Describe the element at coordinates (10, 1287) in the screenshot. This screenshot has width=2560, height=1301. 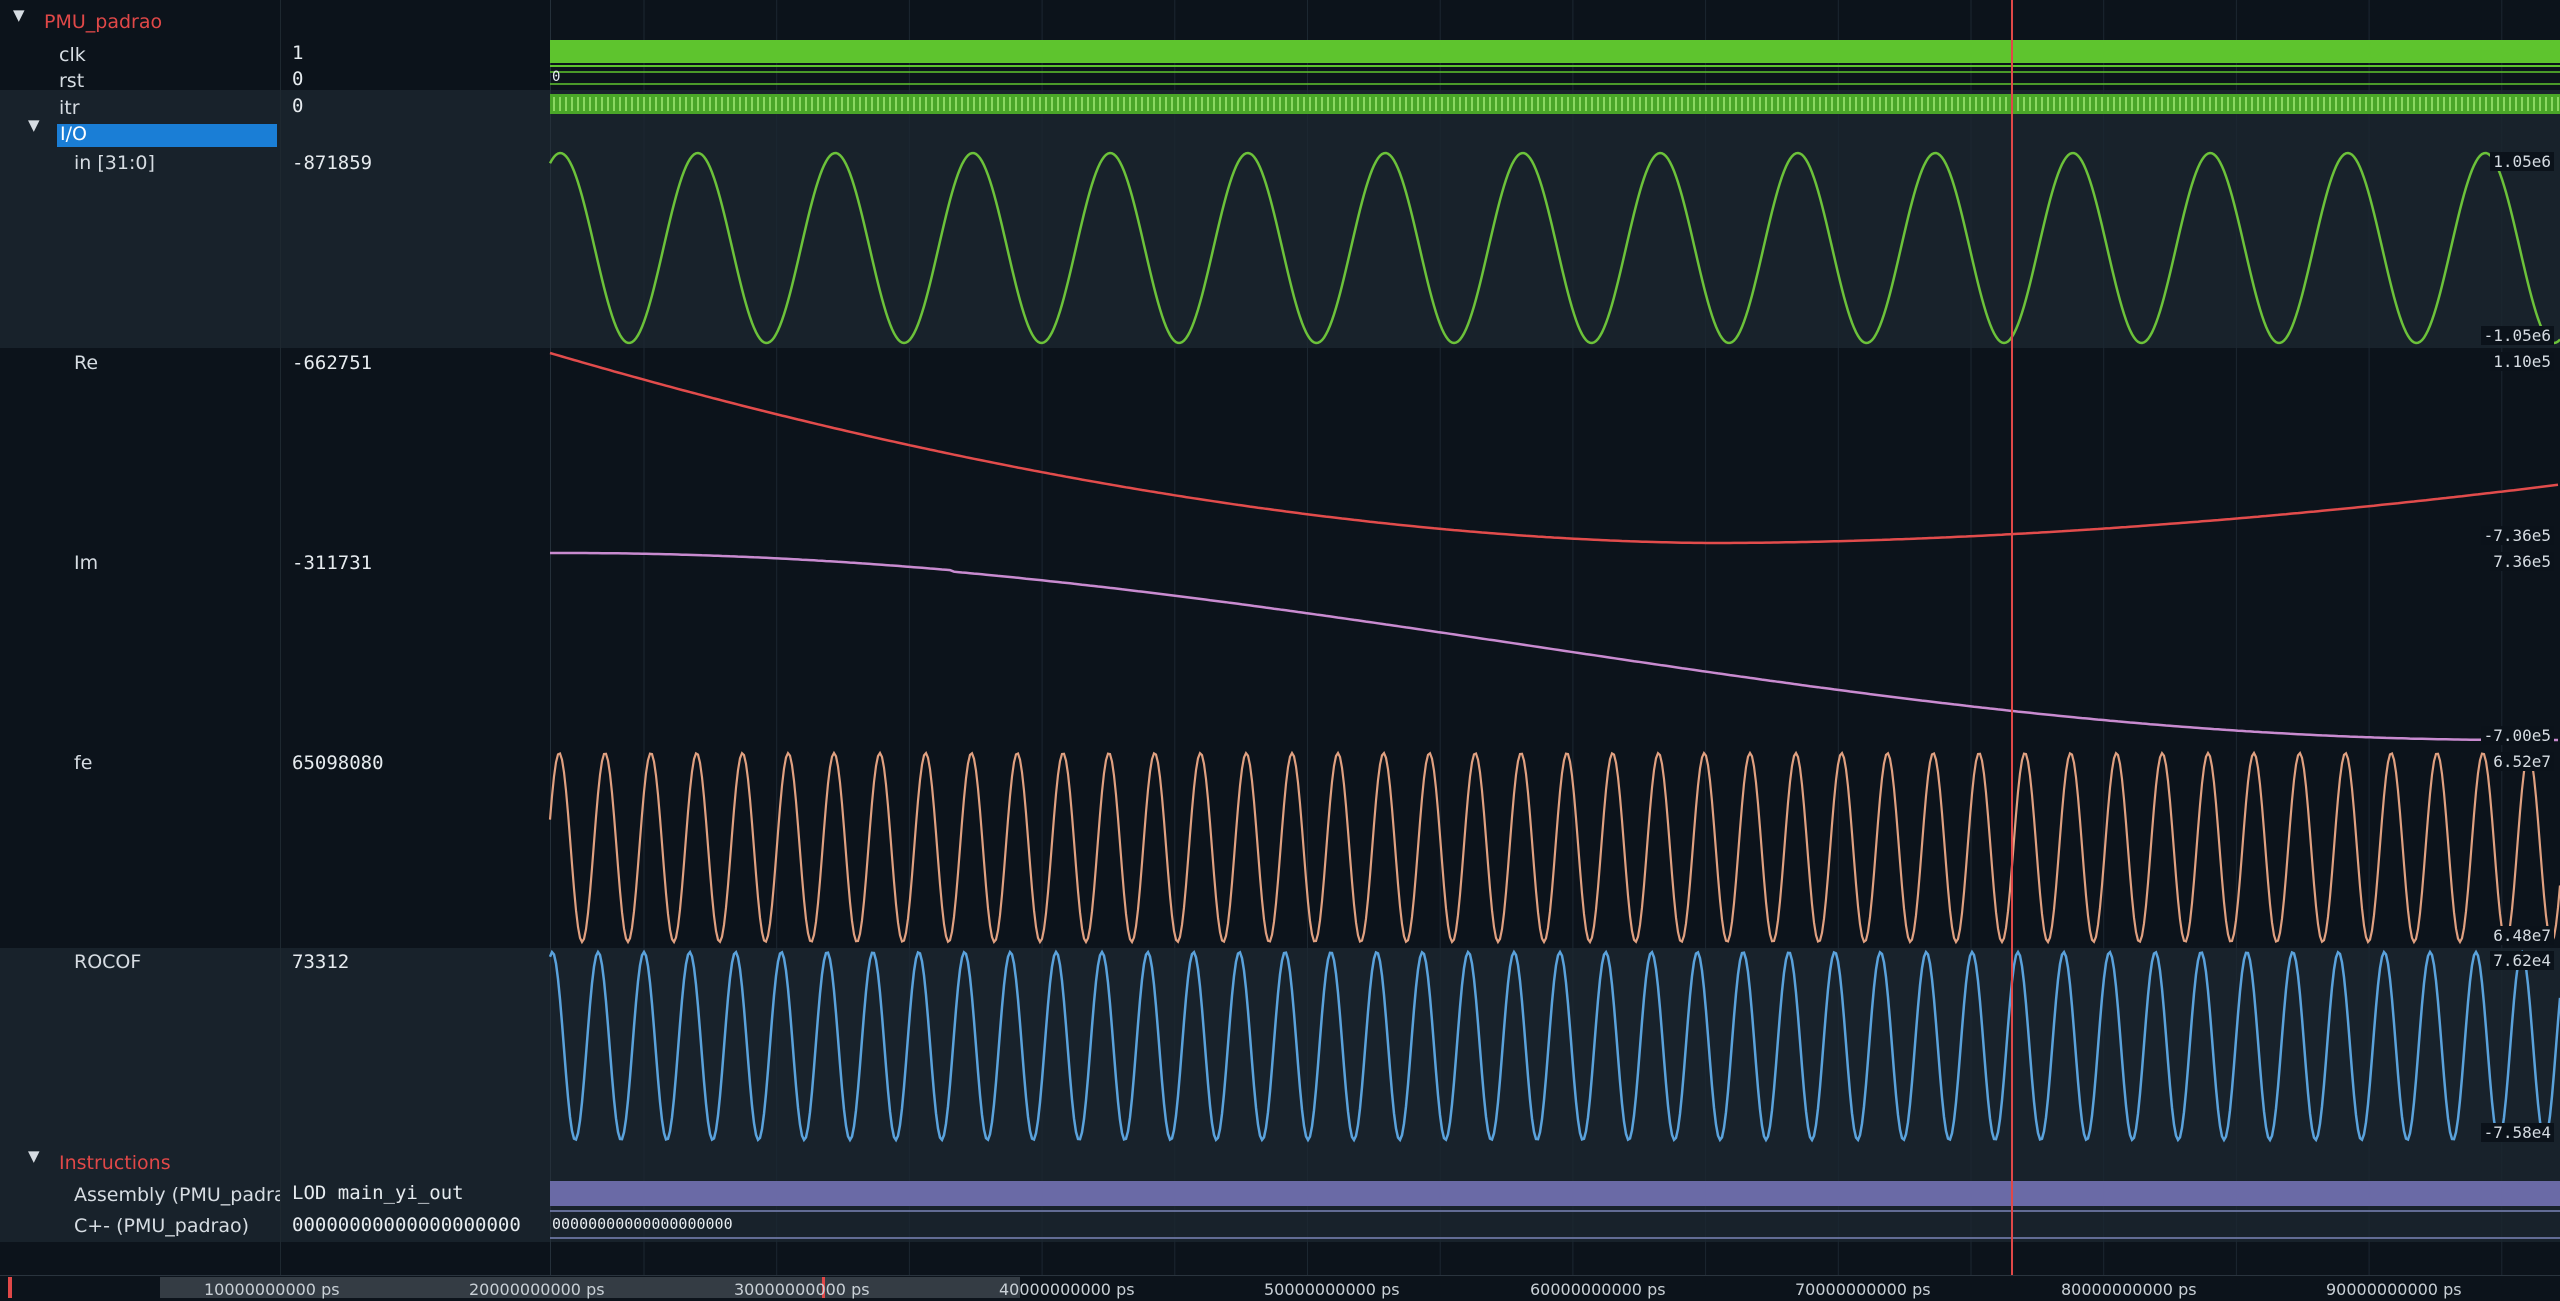
I see `timeline-start-marker` at that location.